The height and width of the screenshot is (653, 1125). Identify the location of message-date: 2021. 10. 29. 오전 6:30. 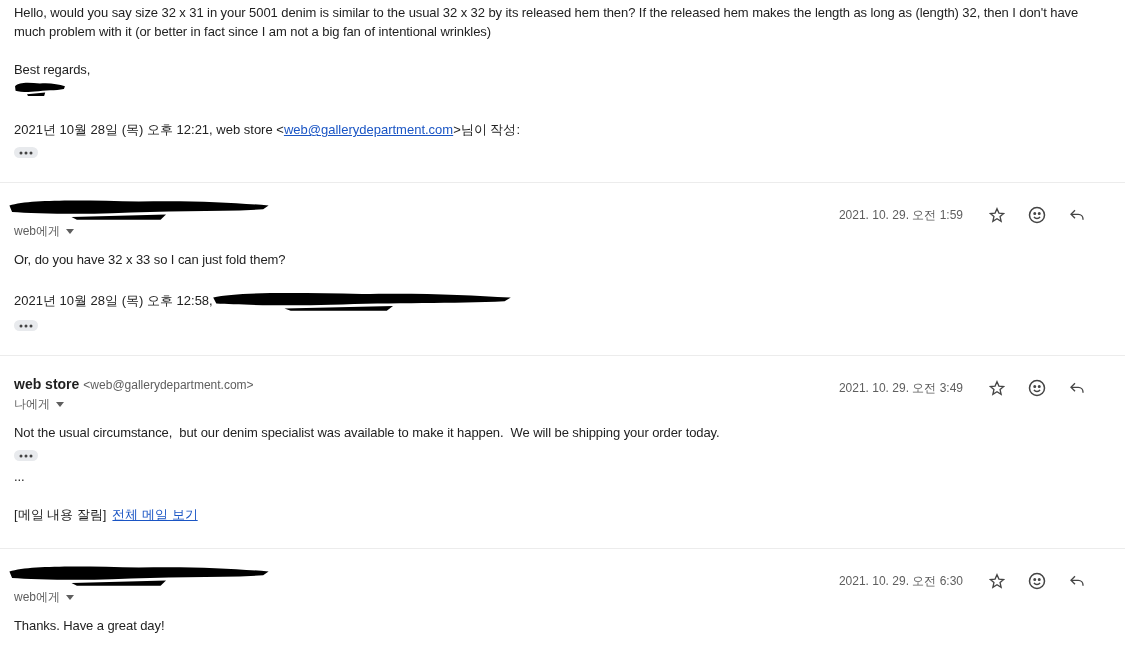
(900, 581).